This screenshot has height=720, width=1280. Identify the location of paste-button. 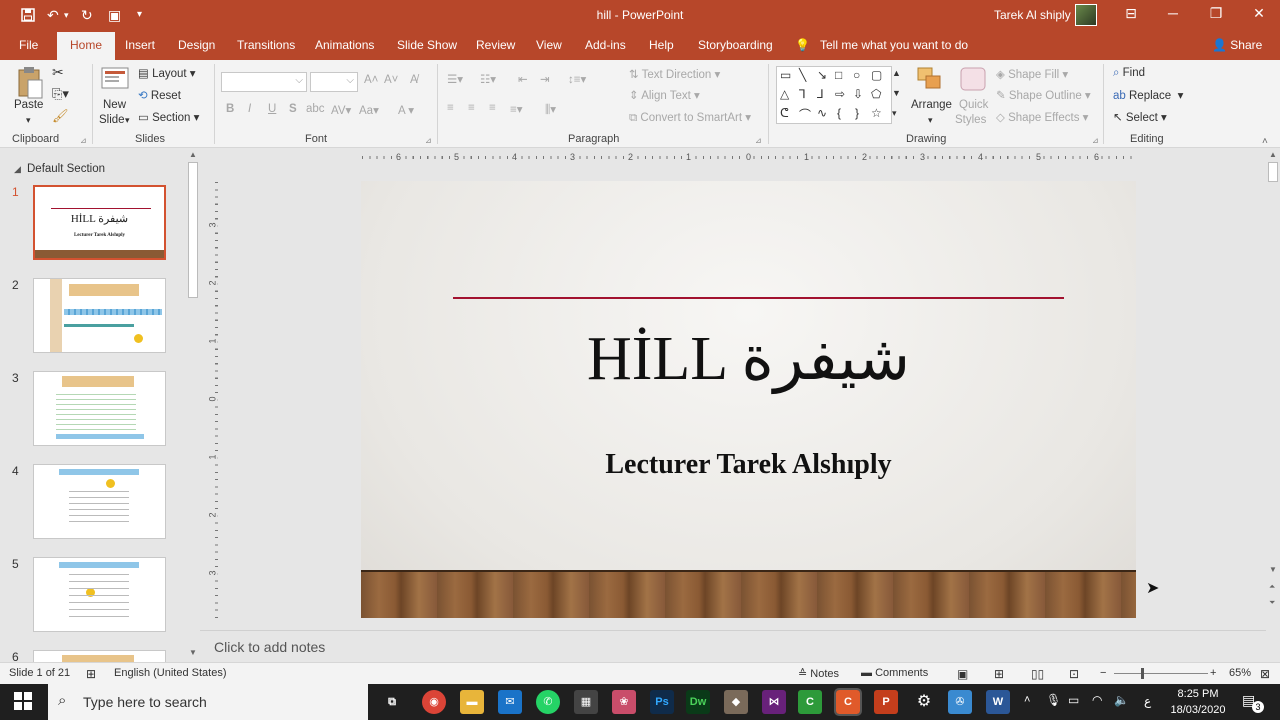
(30, 84).